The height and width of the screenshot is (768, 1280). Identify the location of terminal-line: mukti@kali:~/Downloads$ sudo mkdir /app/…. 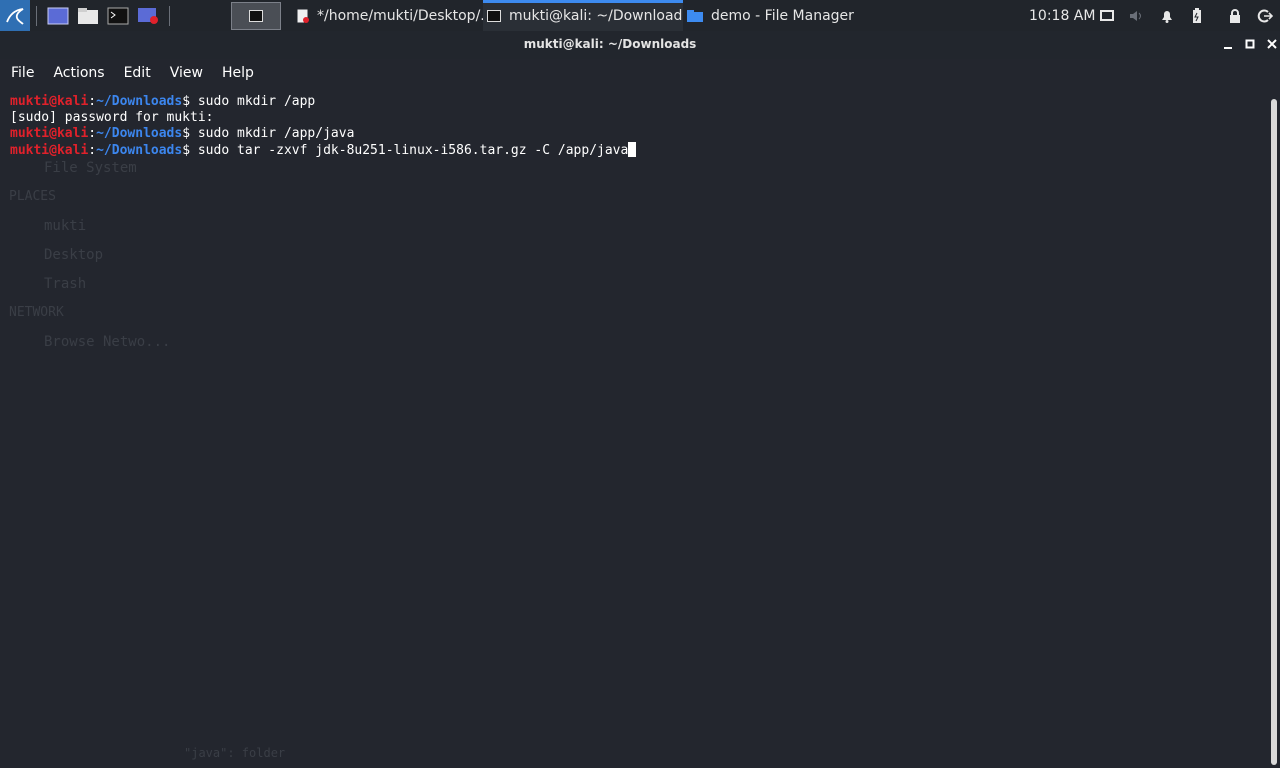
(182, 133).